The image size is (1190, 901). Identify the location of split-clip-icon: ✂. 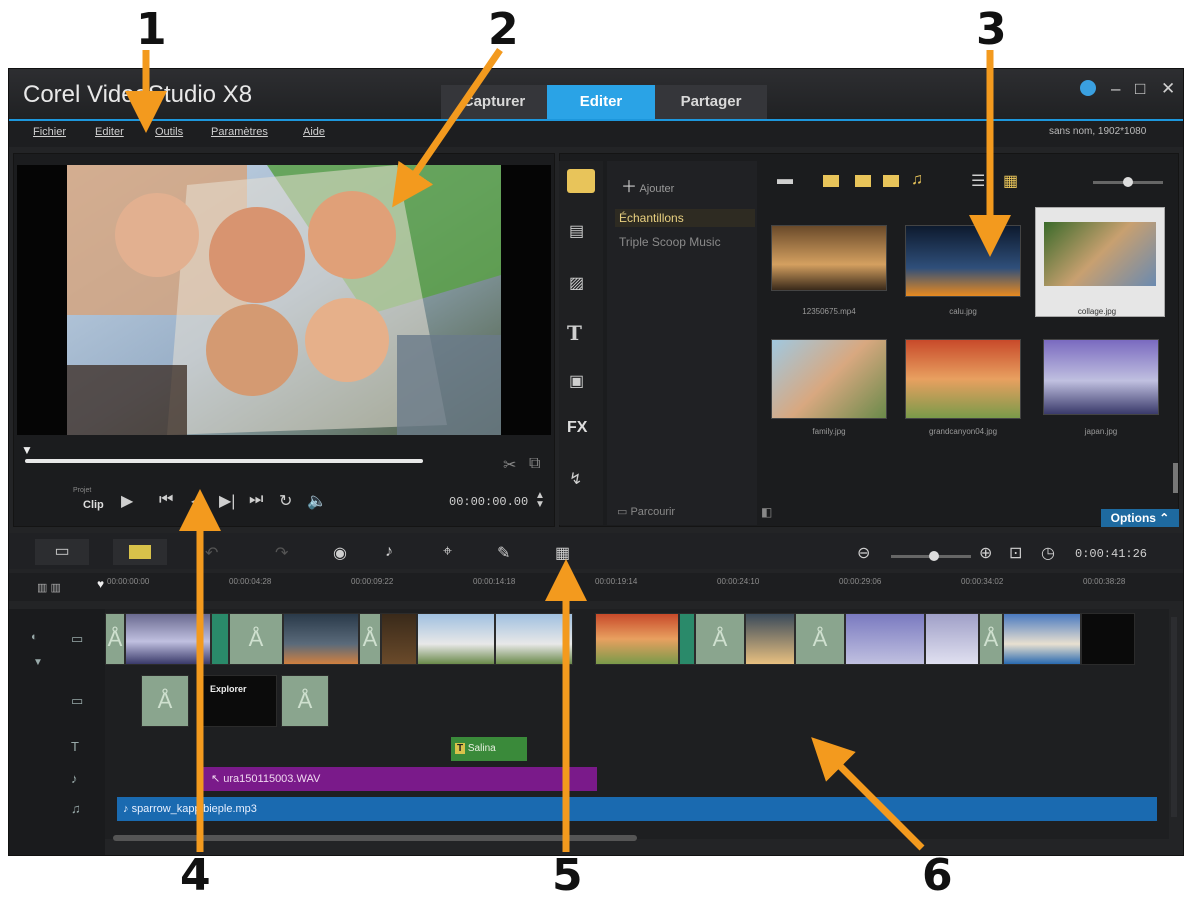
(509, 465).